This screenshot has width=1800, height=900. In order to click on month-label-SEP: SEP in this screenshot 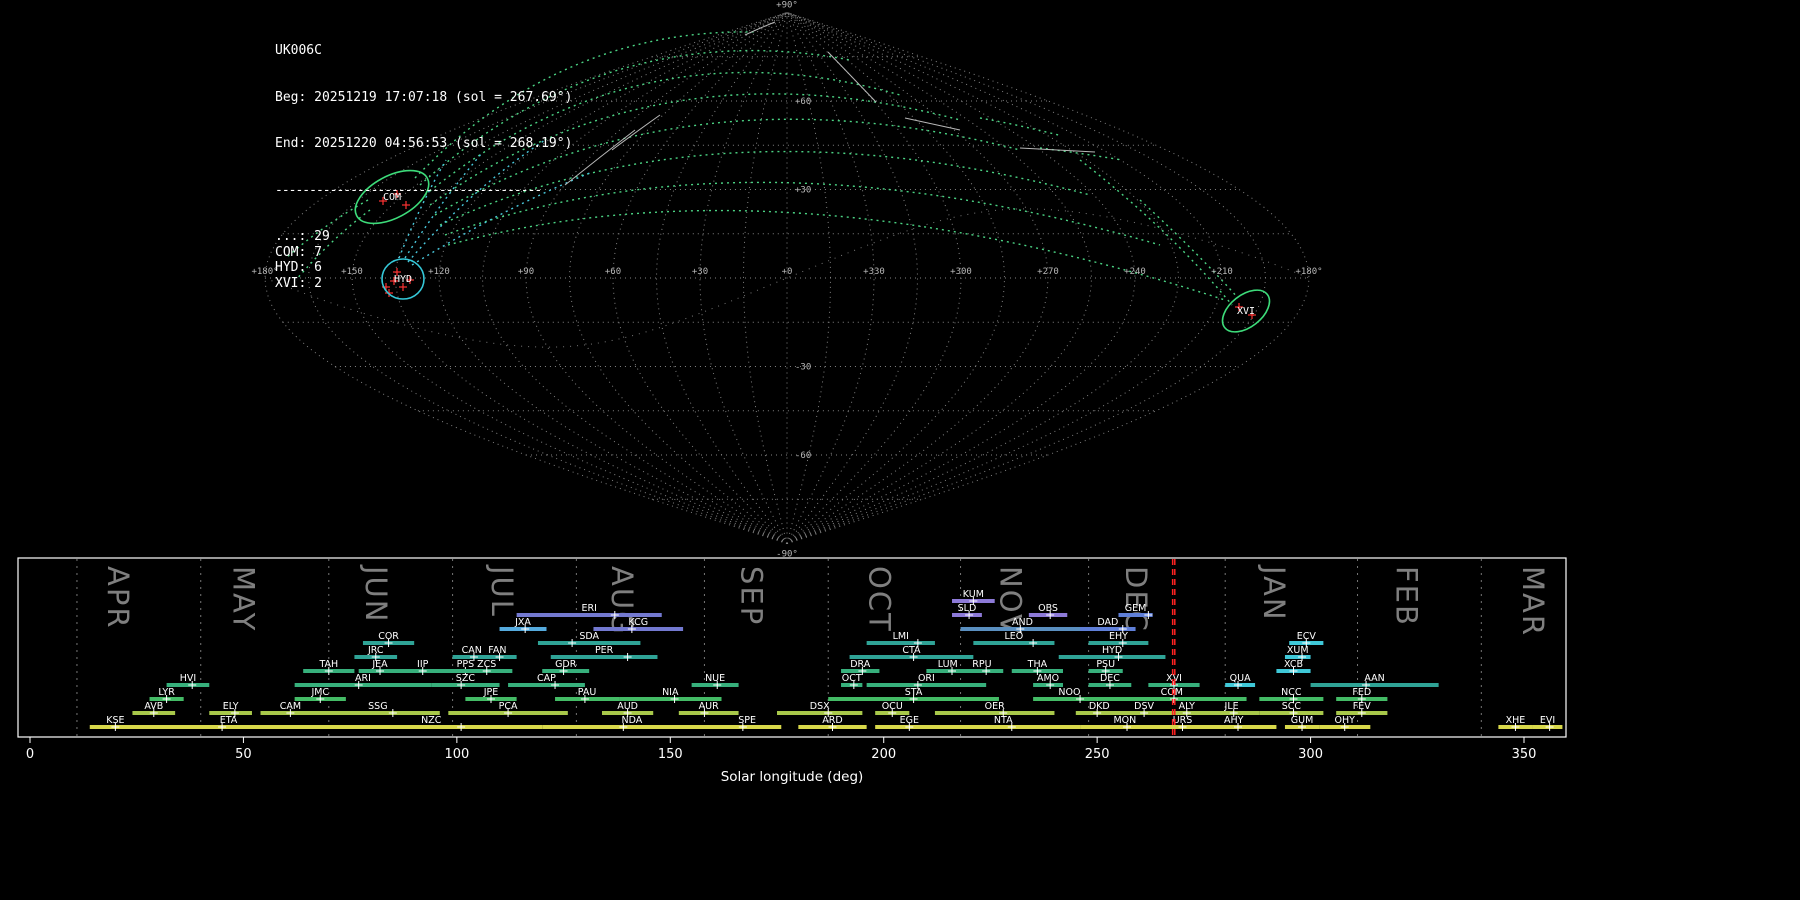, I will do `click(752, 596)`.